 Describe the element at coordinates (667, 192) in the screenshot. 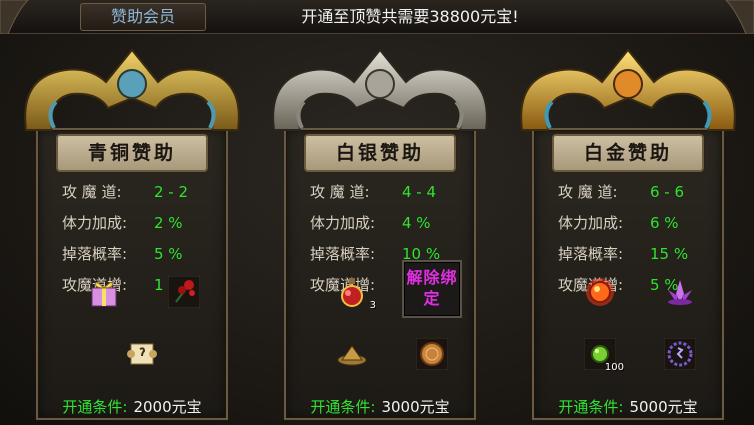

I see `stat-value: 6 - 6` at that location.